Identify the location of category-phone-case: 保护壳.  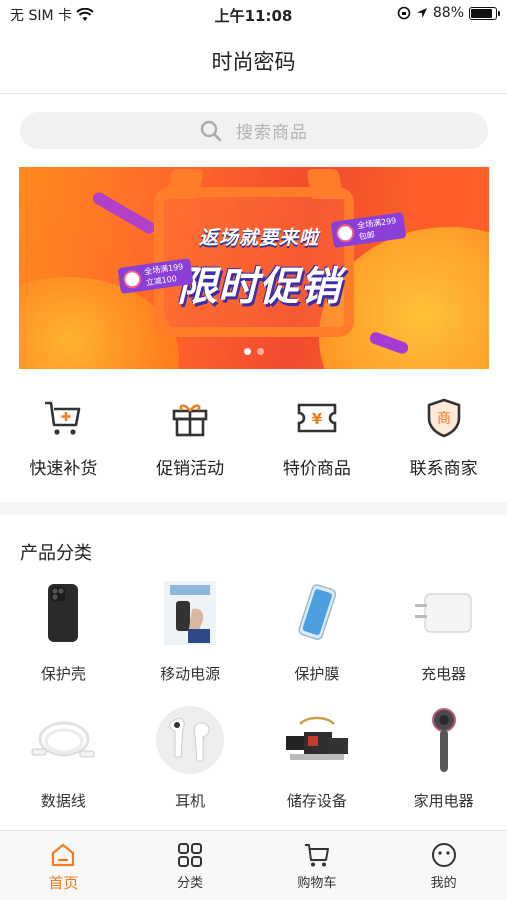
(63, 641).